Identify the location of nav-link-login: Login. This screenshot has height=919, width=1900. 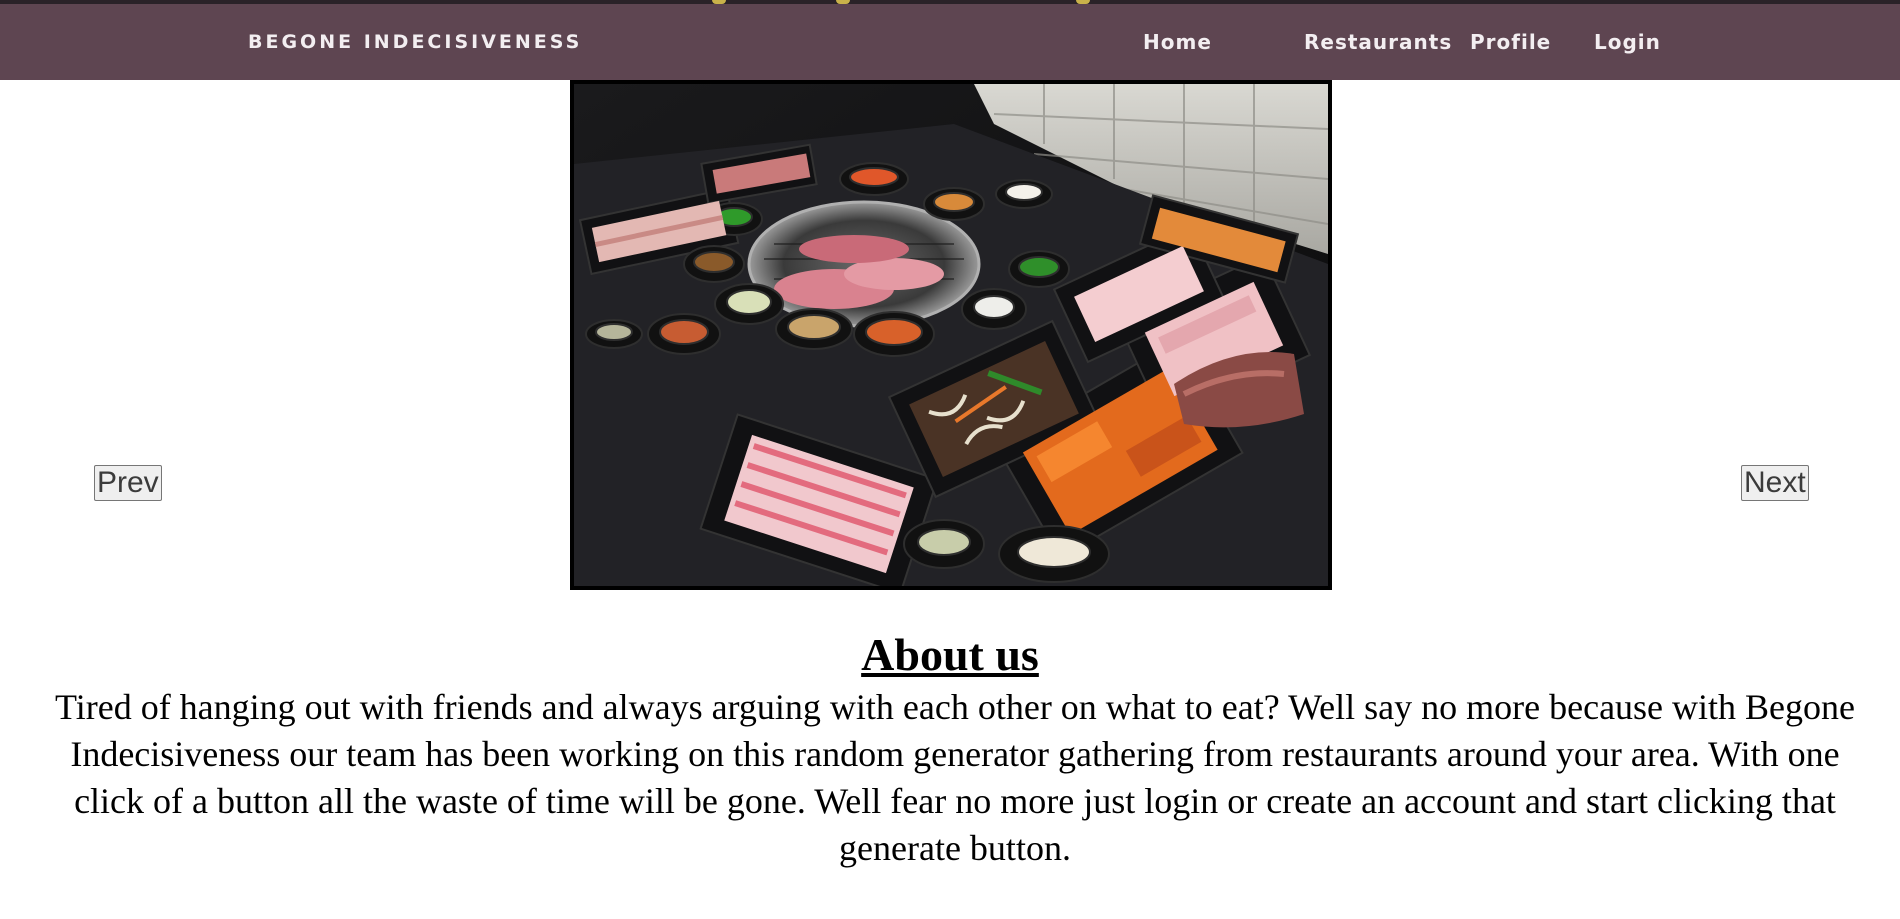
(1627, 42).